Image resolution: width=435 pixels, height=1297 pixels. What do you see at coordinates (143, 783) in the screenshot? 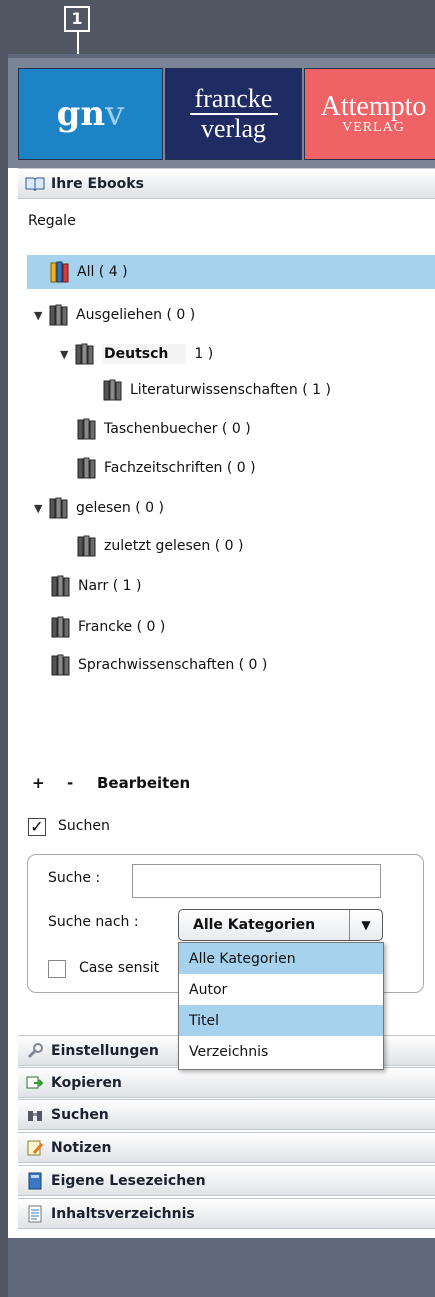
I see `edit-shelf-button: Bearbeiten` at bounding box center [143, 783].